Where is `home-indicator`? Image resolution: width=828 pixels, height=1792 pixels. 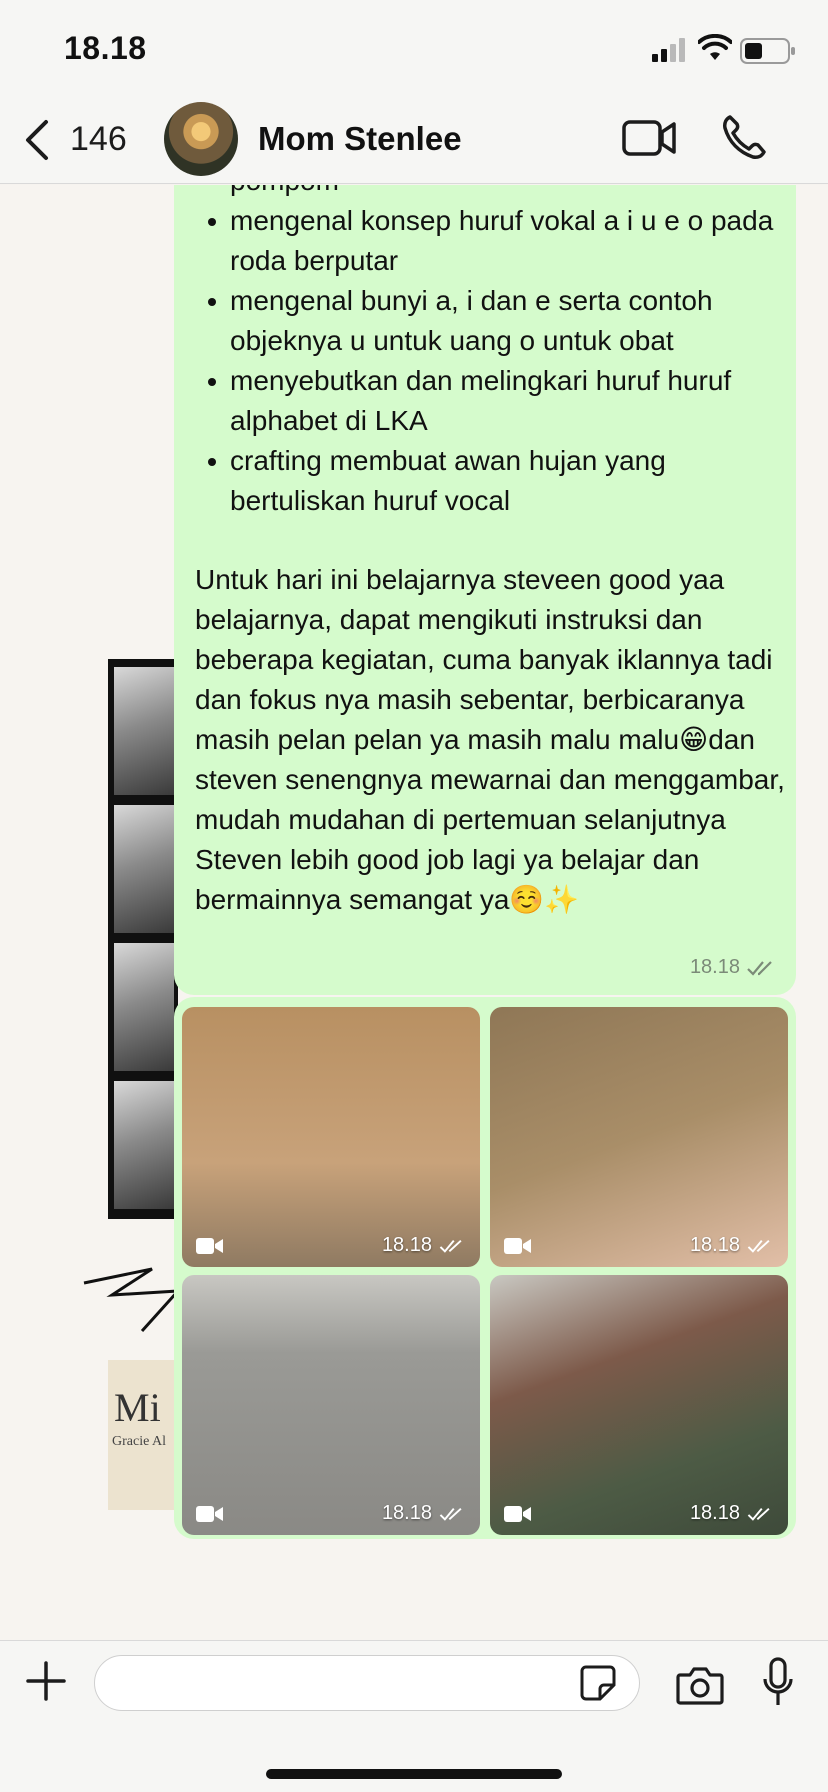 home-indicator is located at coordinates (414, 1774).